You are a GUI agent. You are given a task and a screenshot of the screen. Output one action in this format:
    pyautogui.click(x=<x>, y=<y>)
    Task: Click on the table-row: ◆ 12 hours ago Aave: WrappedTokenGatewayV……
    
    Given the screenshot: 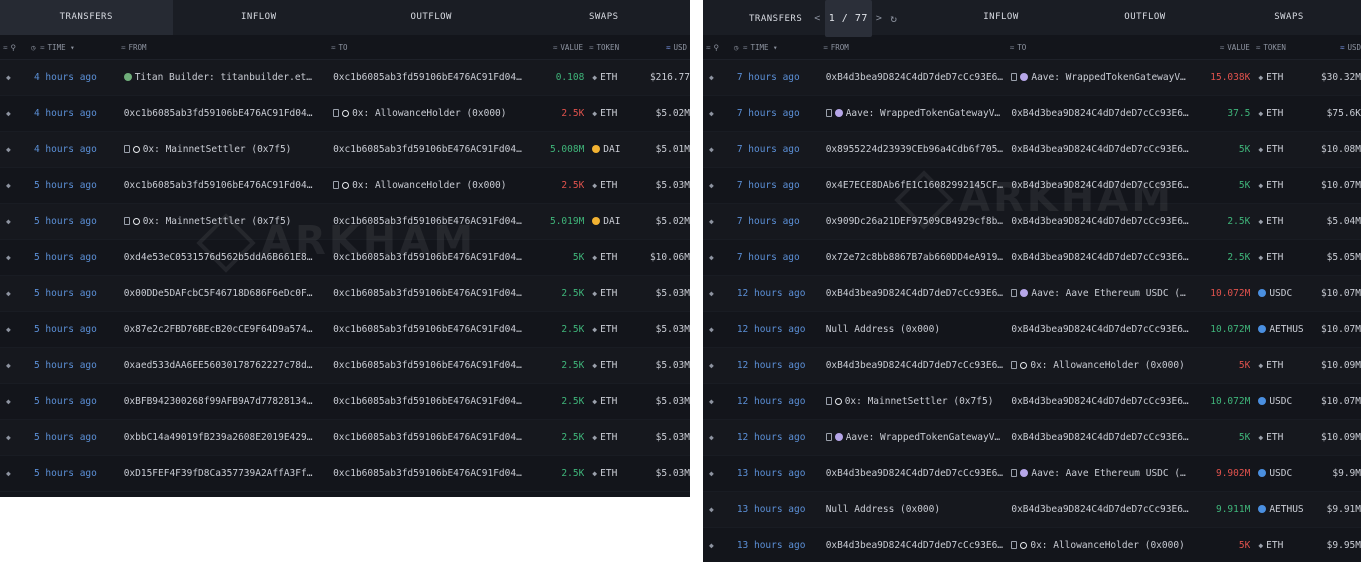 What is the action you would take?
    pyautogui.click(x=1032, y=438)
    